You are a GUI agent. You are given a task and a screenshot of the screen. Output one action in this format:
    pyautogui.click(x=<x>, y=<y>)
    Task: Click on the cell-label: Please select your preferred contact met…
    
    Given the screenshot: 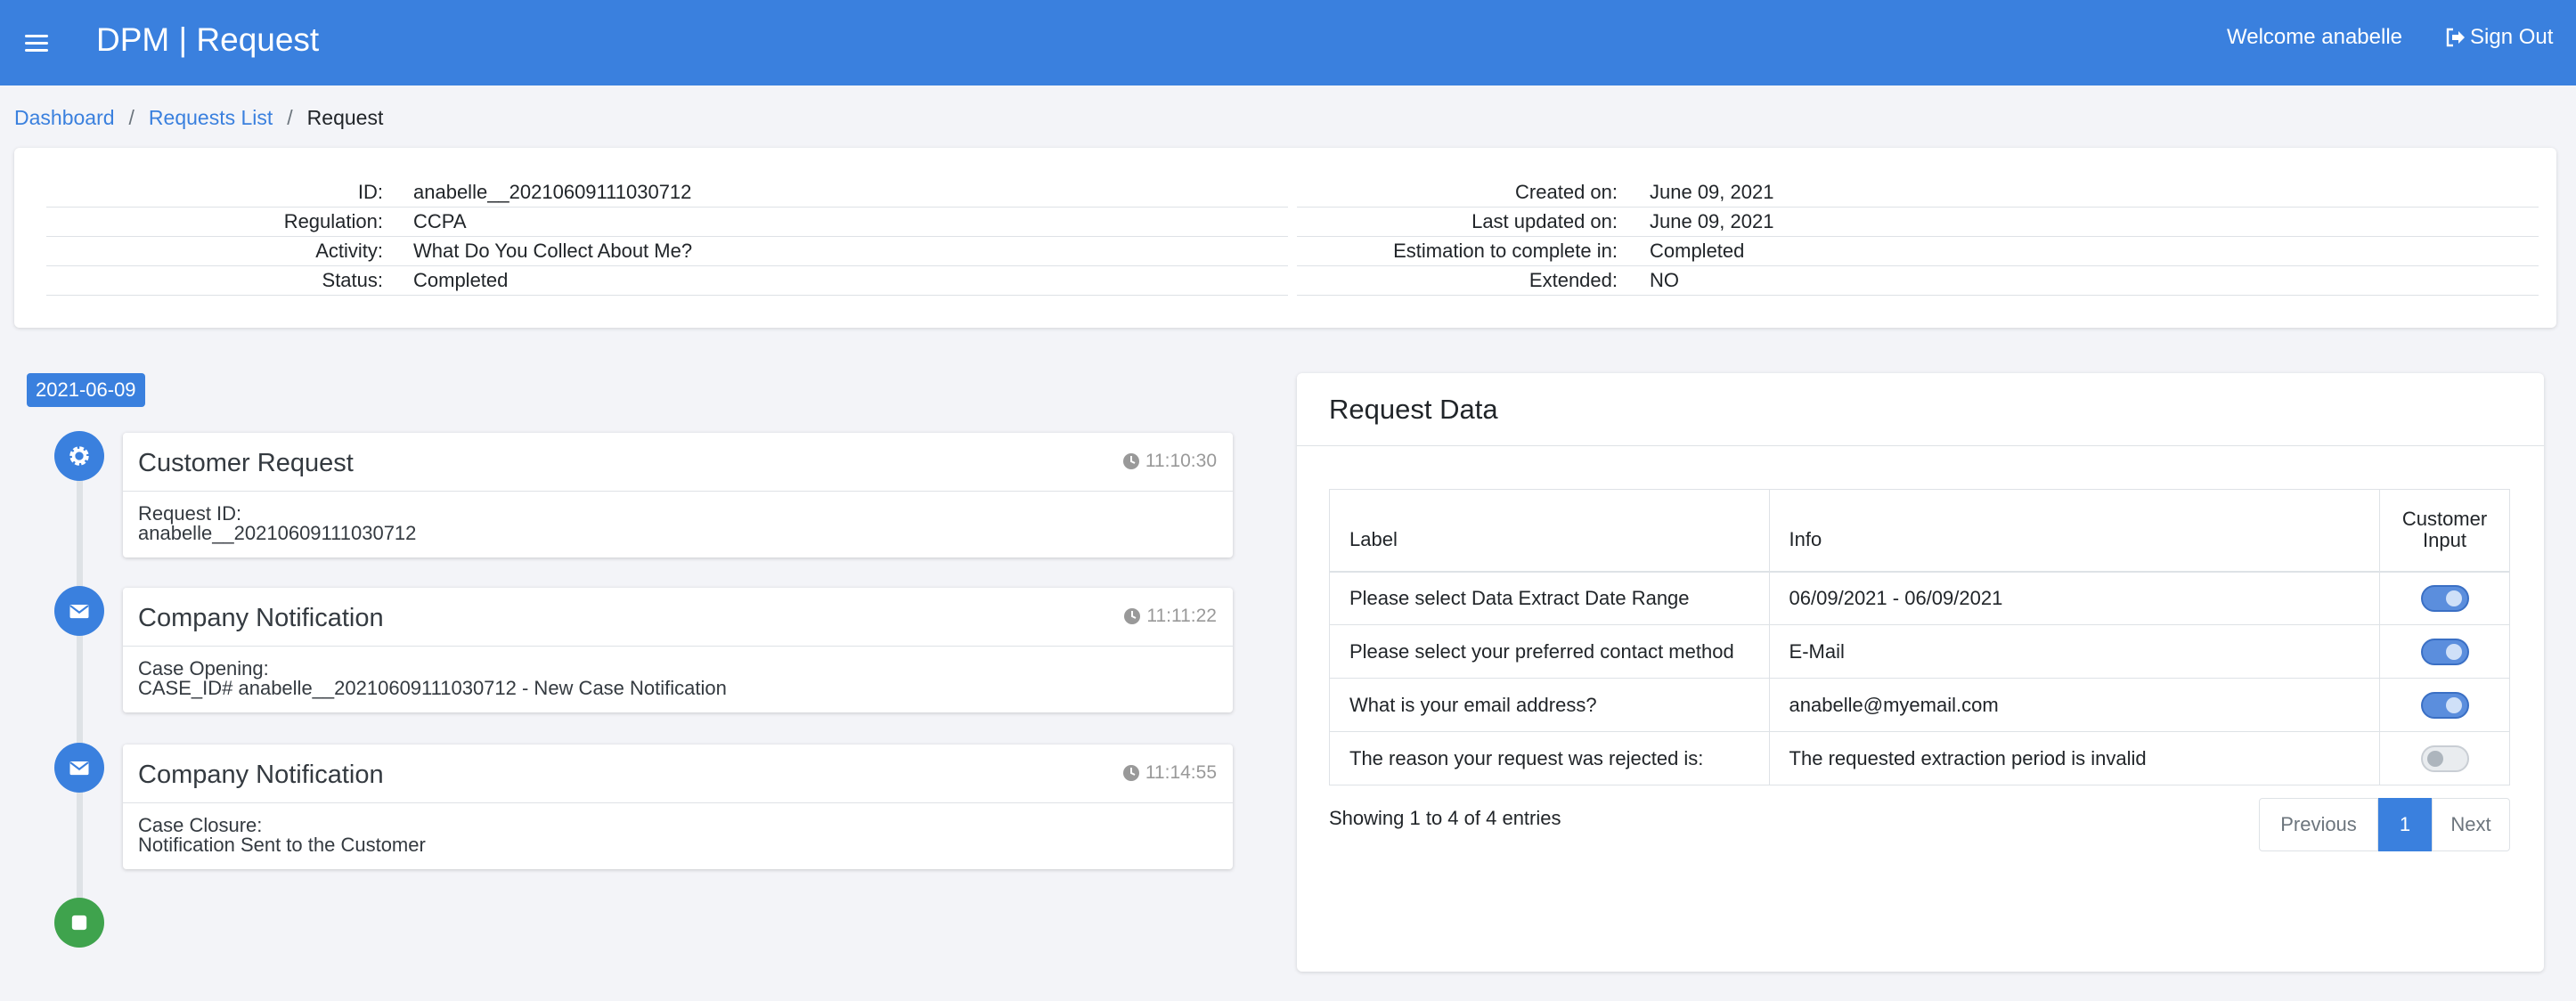 What is the action you would take?
    pyautogui.click(x=1549, y=651)
    